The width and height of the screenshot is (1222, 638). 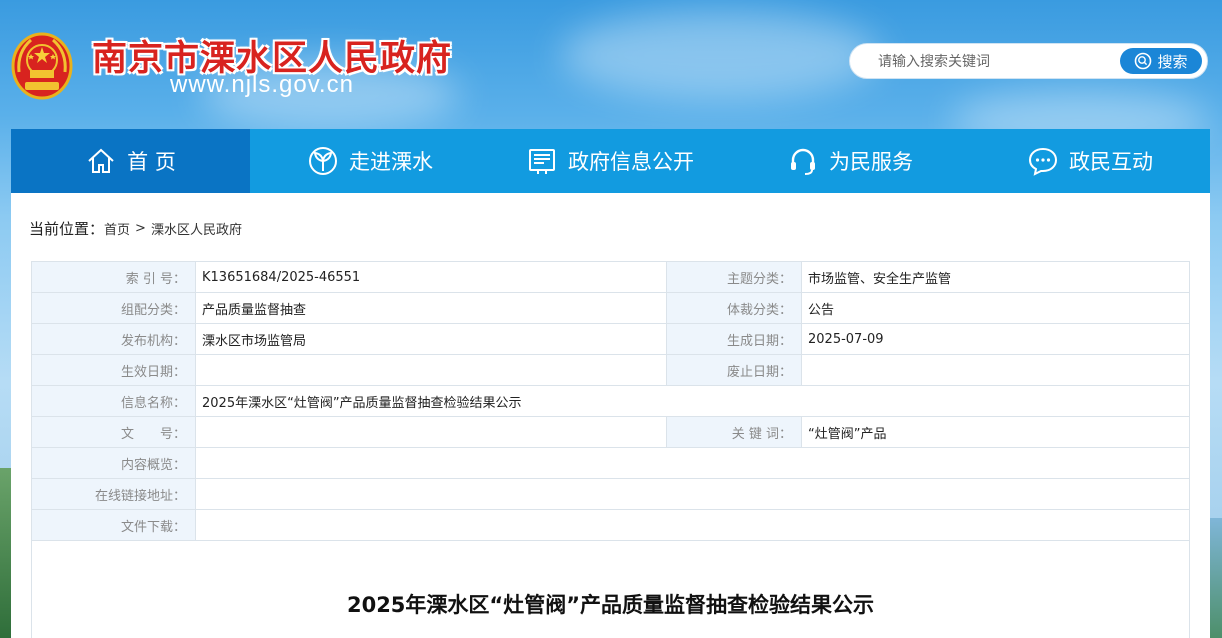 What do you see at coordinates (610, 605) in the screenshot?
I see `article-title: 2025年溧水区“灶管阀”产品质量监督抽查检验结果公示` at bounding box center [610, 605].